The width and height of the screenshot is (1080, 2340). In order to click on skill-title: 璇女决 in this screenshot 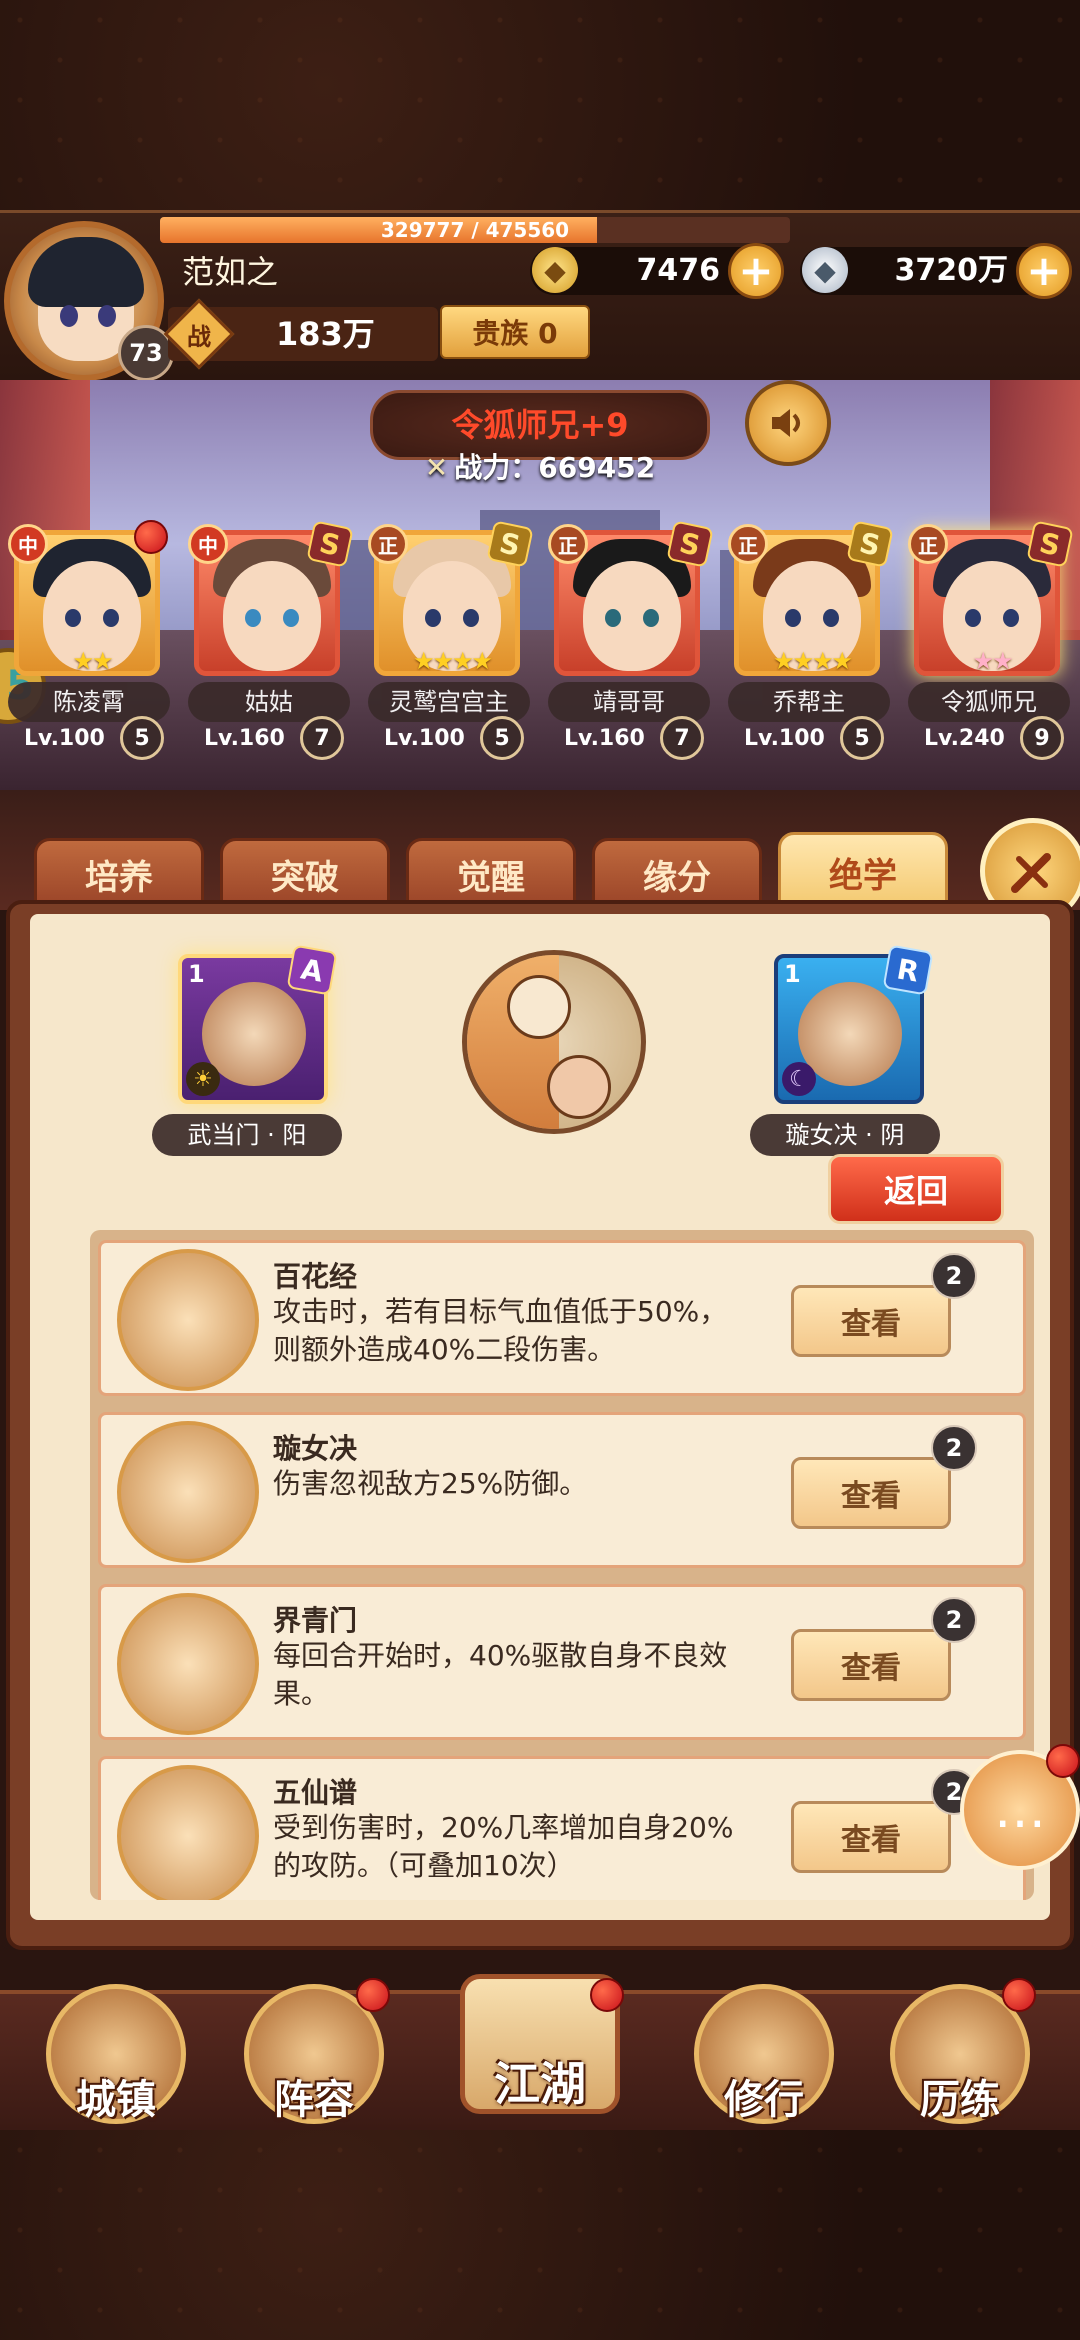, I will do `click(315, 1448)`.